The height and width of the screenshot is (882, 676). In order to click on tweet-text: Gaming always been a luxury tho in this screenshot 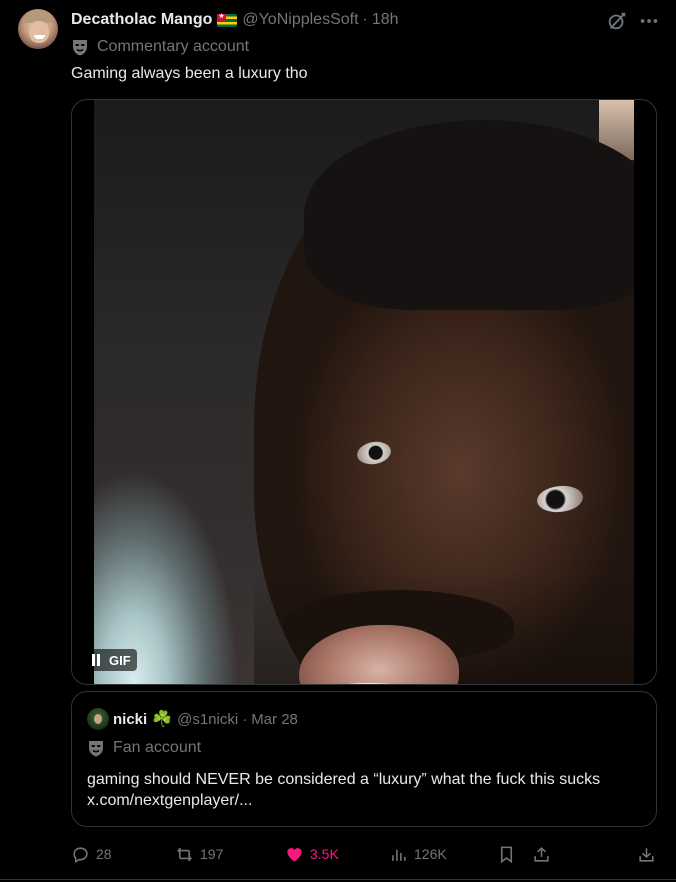, I will do `click(189, 73)`.